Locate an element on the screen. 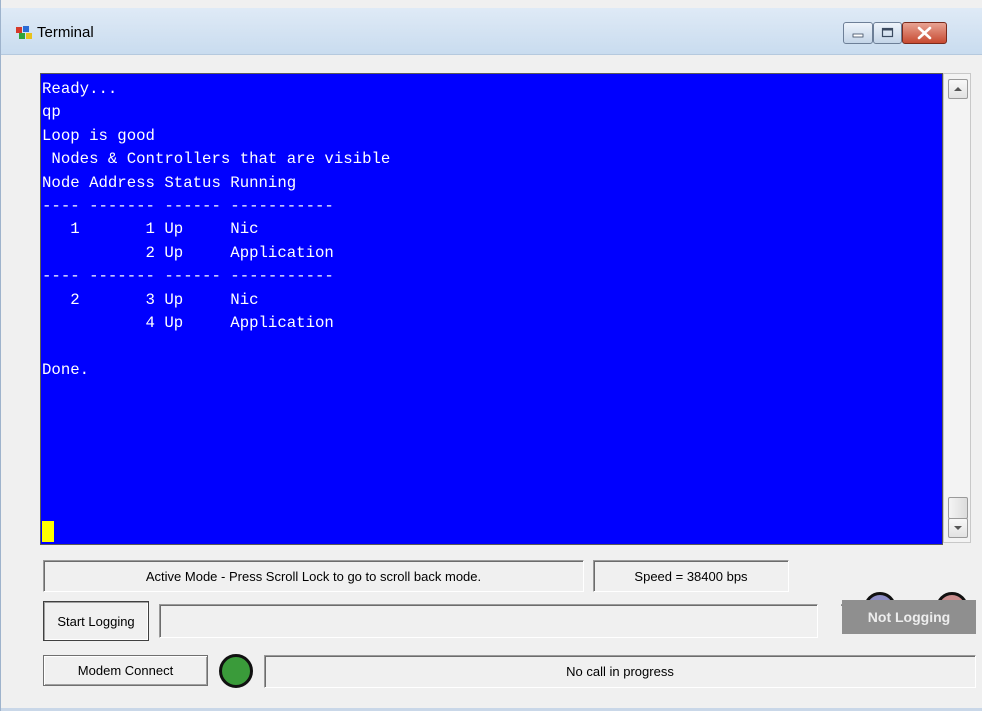  scroll-down-button is located at coordinates (958, 528).